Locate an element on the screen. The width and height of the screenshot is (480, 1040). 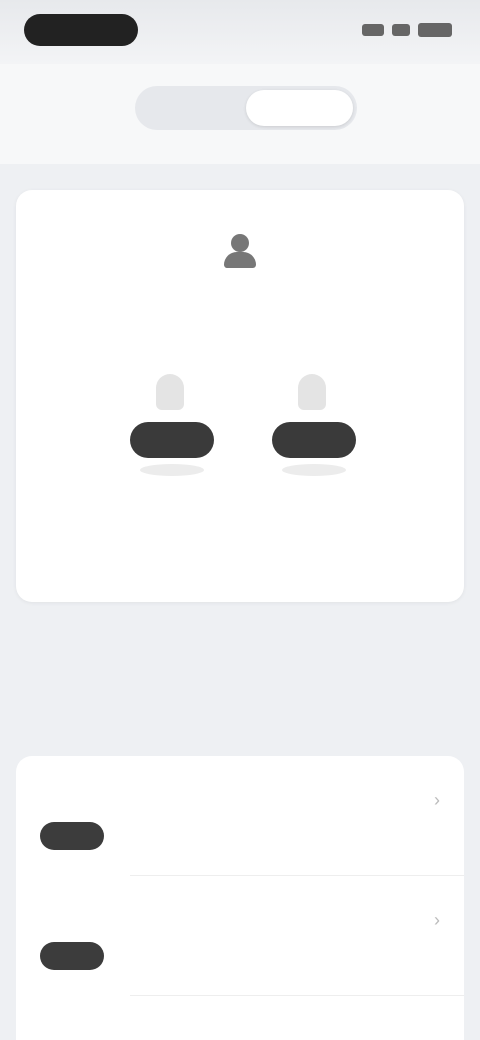
tab-first is located at coordinates (192, 108).